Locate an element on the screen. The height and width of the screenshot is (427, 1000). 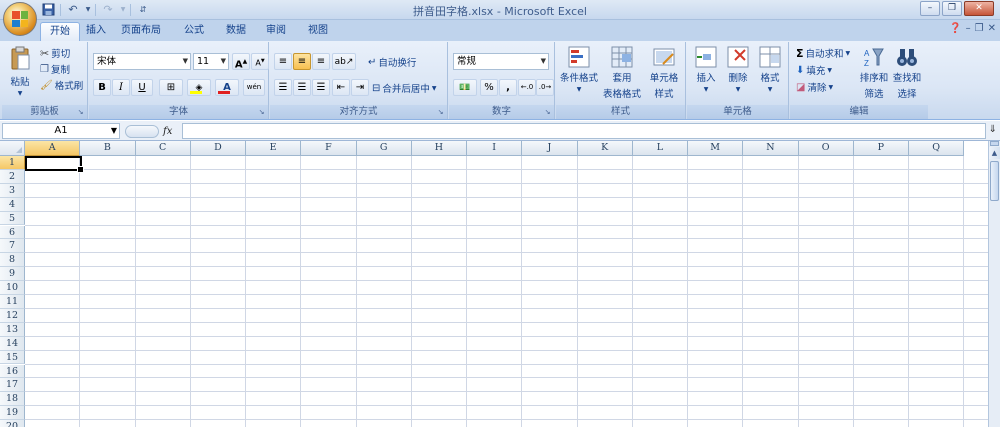
column-header-d: D is located at coordinates (218, 148).